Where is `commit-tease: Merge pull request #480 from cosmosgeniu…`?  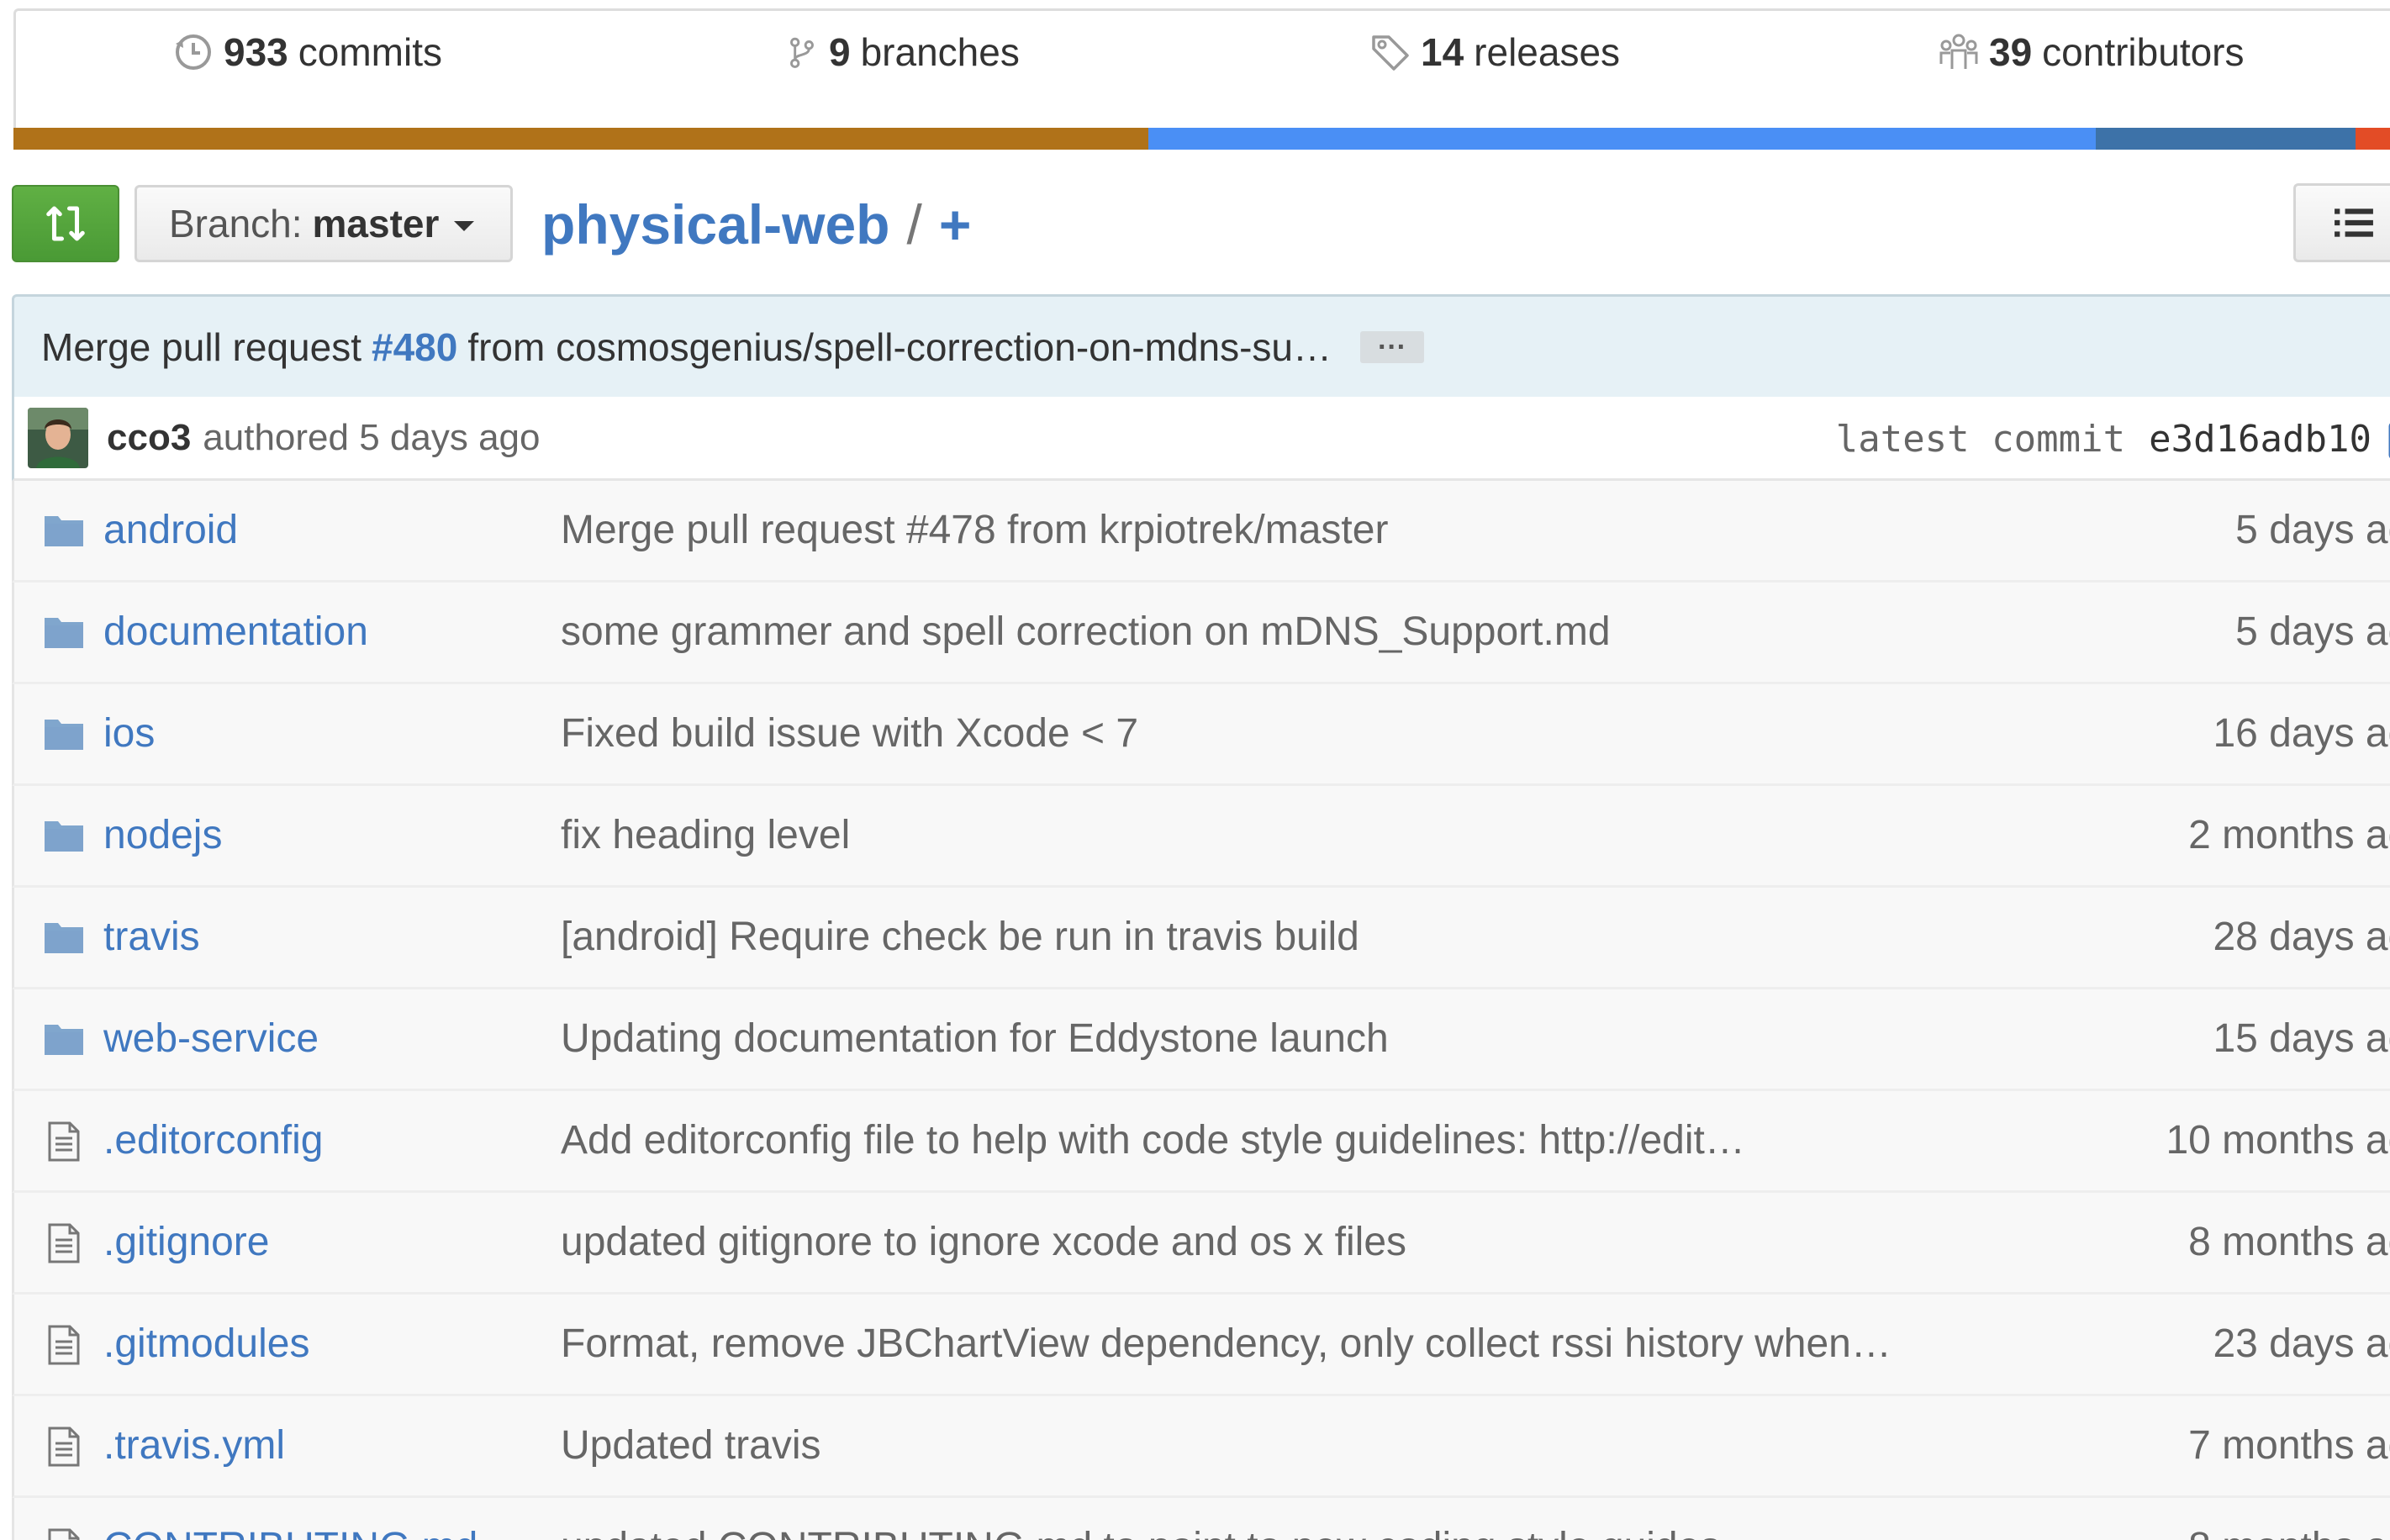
commit-tease: Merge pull request #480 from cosmosgeniu… is located at coordinates (1201, 345).